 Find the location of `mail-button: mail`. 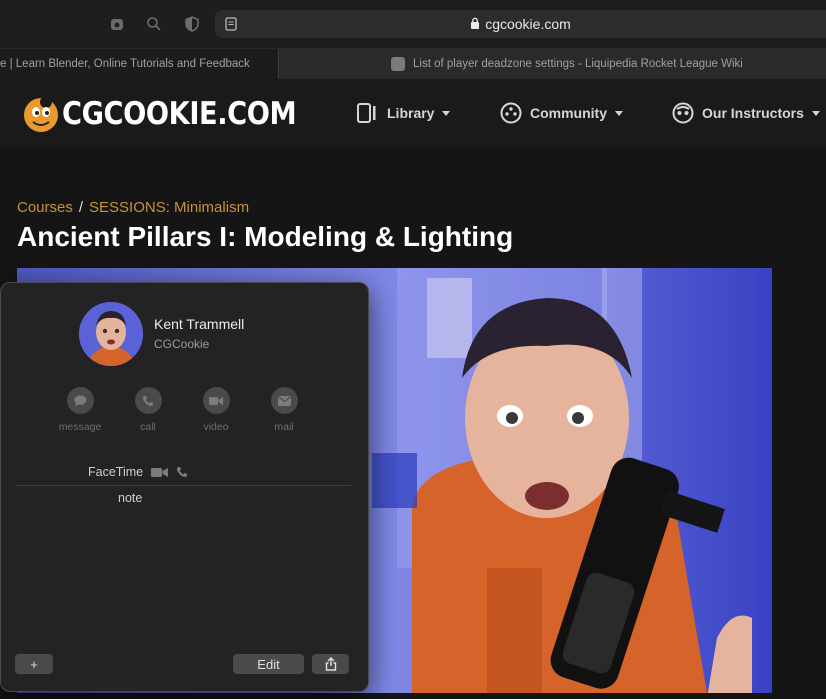

mail-button: mail is located at coordinates (284, 410).